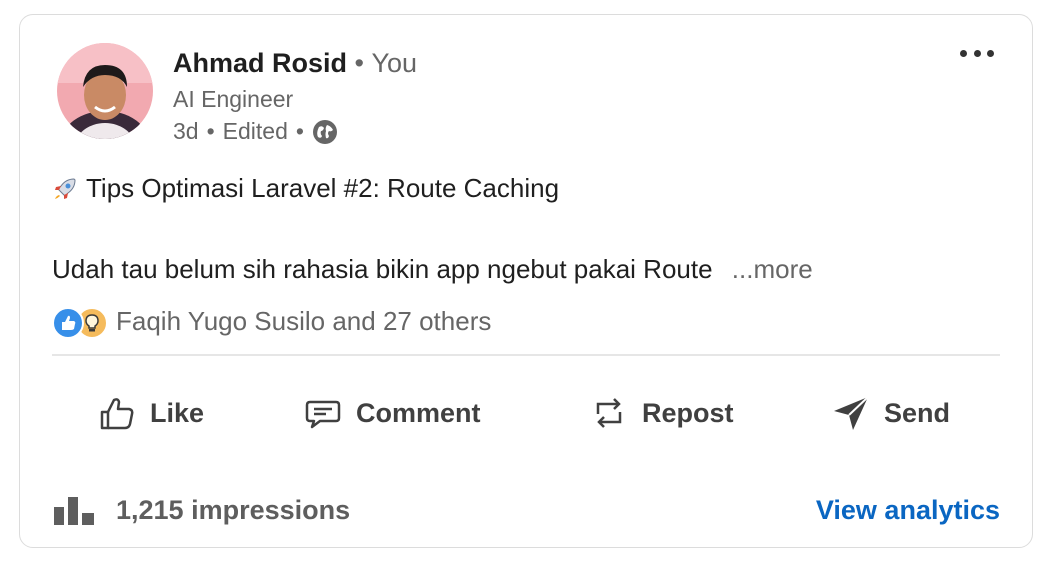 This screenshot has width=1060, height=568. Describe the element at coordinates (526, 510) in the screenshot. I see `post-footer: 1,215 impressions View analytics` at that location.